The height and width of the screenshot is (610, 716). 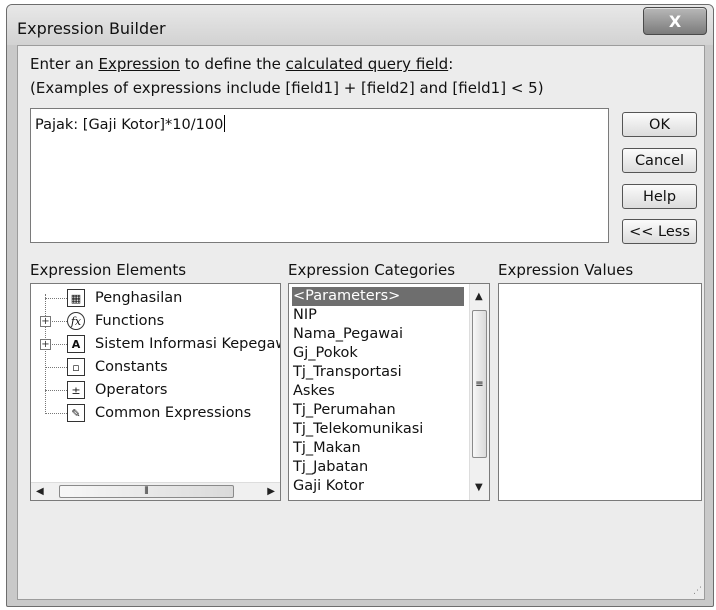 What do you see at coordinates (139, 64) in the screenshot?
I see `expression-link: Expression` at bounding box center [139, 64].